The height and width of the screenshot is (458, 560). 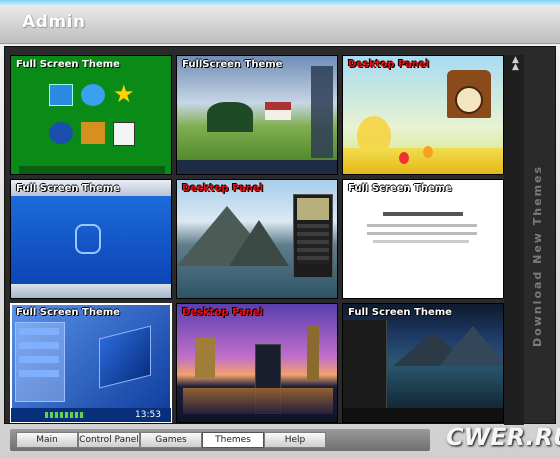 What do you see at coordinates (93, 95) in the screenshot?
I see `browser-icon` at bounding box center [93, 95].